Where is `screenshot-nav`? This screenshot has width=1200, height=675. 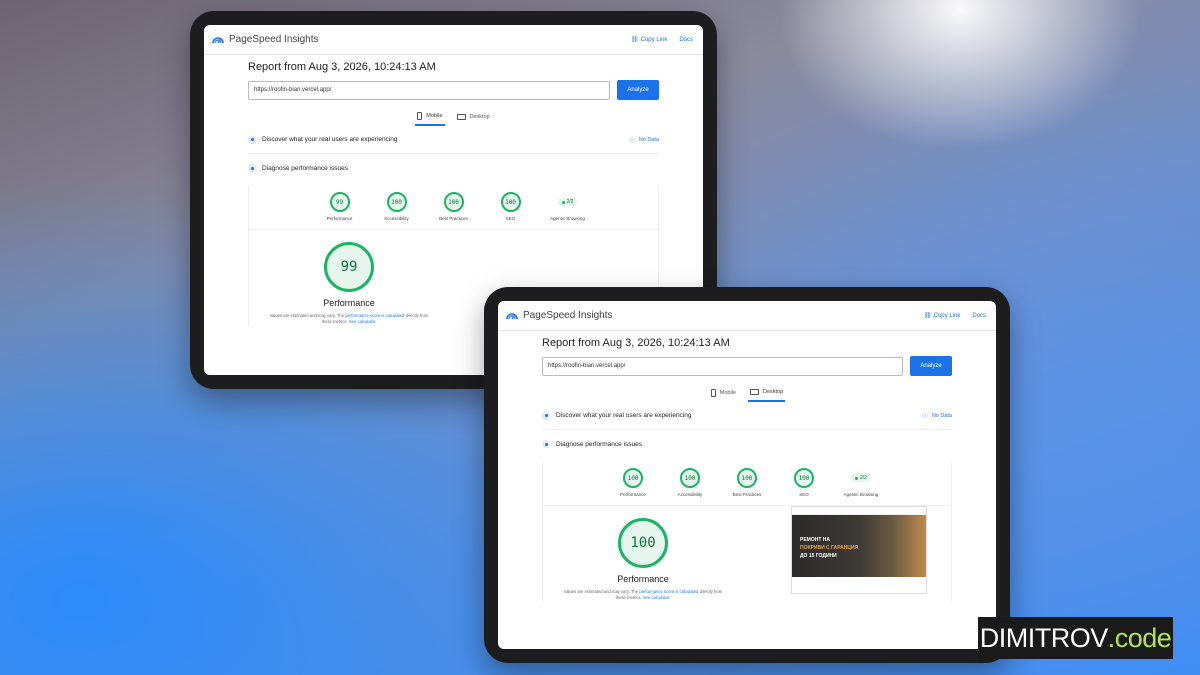
screenshot-nav is located at coordinates (859, 511).